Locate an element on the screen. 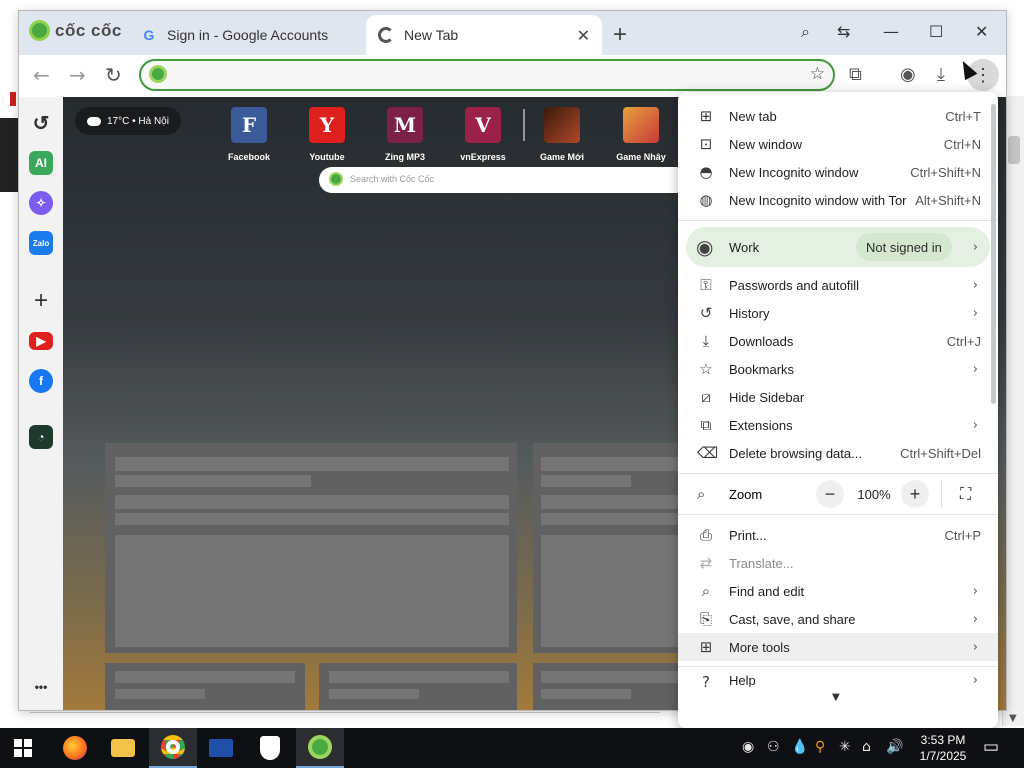 This screenshot has height=768, width=1024. menu-item-bookmarks: ☆ Bookmarks › is located at coordinates (838, 369).